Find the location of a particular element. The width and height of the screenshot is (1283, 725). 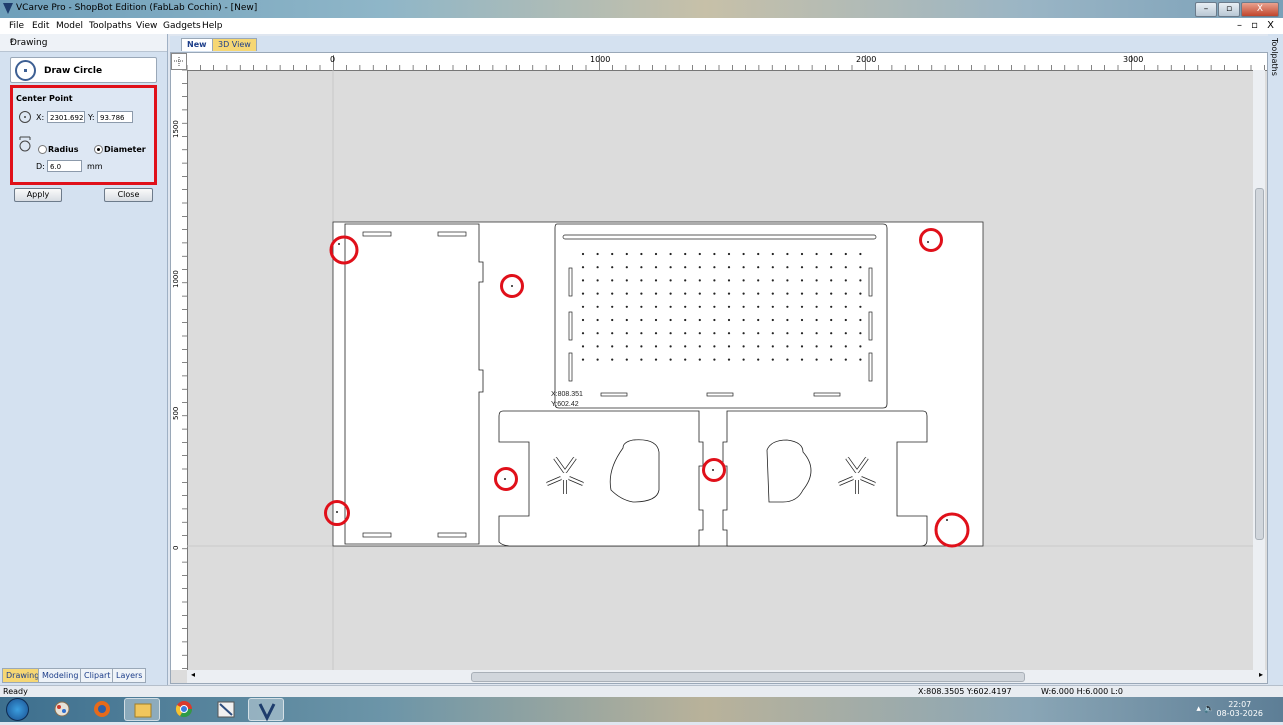

taskbar-firefox-icon is located at coordinates (102, 709).